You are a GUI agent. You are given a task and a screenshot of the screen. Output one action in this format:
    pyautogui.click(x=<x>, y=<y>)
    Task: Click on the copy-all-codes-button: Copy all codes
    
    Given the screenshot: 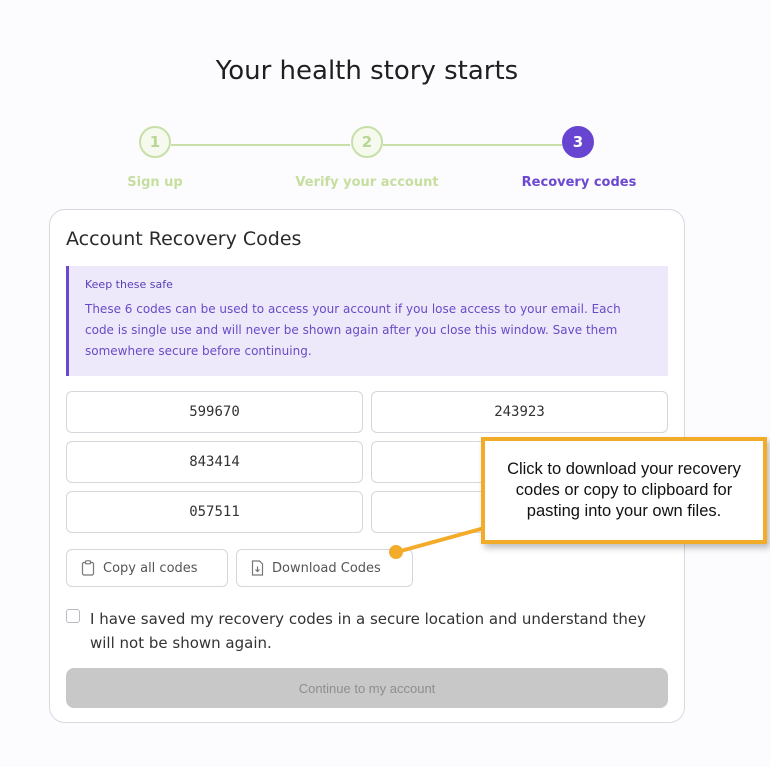 What is the action you would take?
    pyautogui.click(x=147, y=568)
    